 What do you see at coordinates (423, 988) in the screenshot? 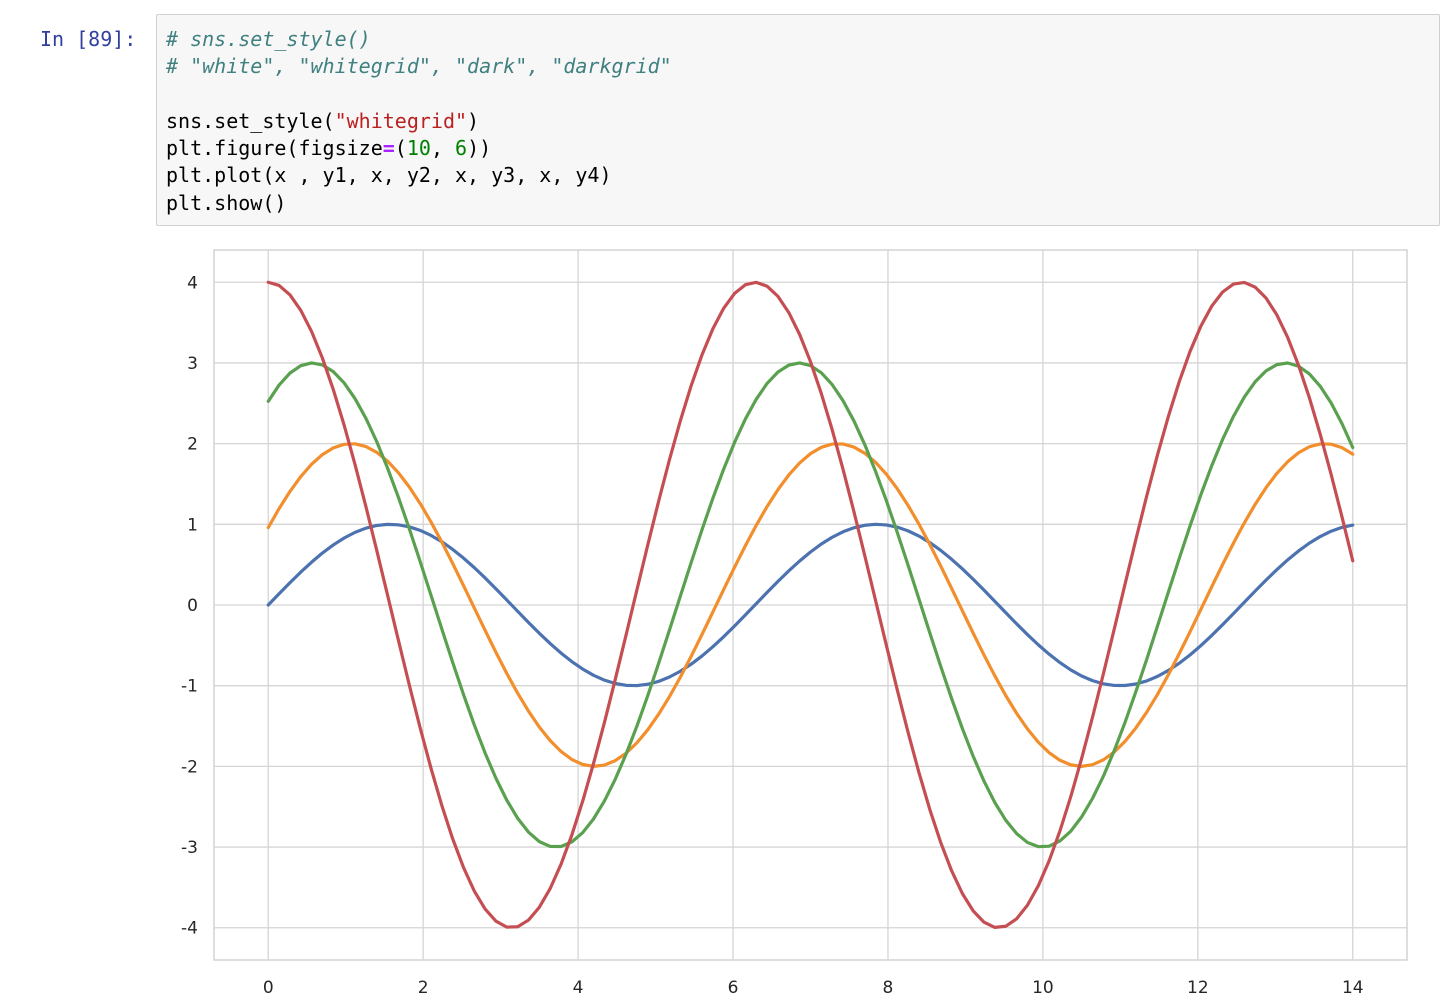
I see `x-tick-label: 2` at bounding box center [423, 988].